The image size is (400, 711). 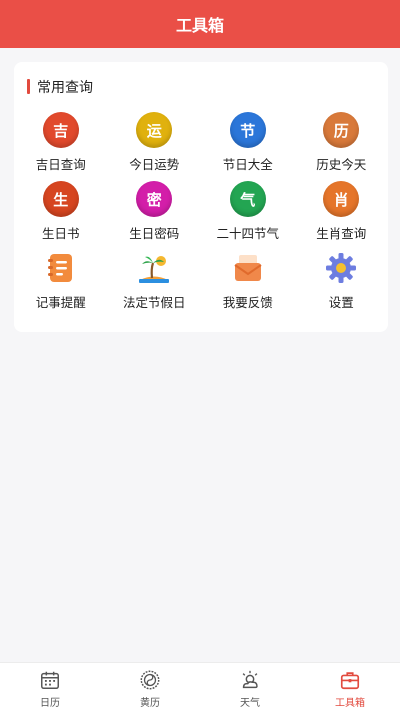 I want to click on tool-solar-terms: 气 二十四节气, so click(x=248, y=213).